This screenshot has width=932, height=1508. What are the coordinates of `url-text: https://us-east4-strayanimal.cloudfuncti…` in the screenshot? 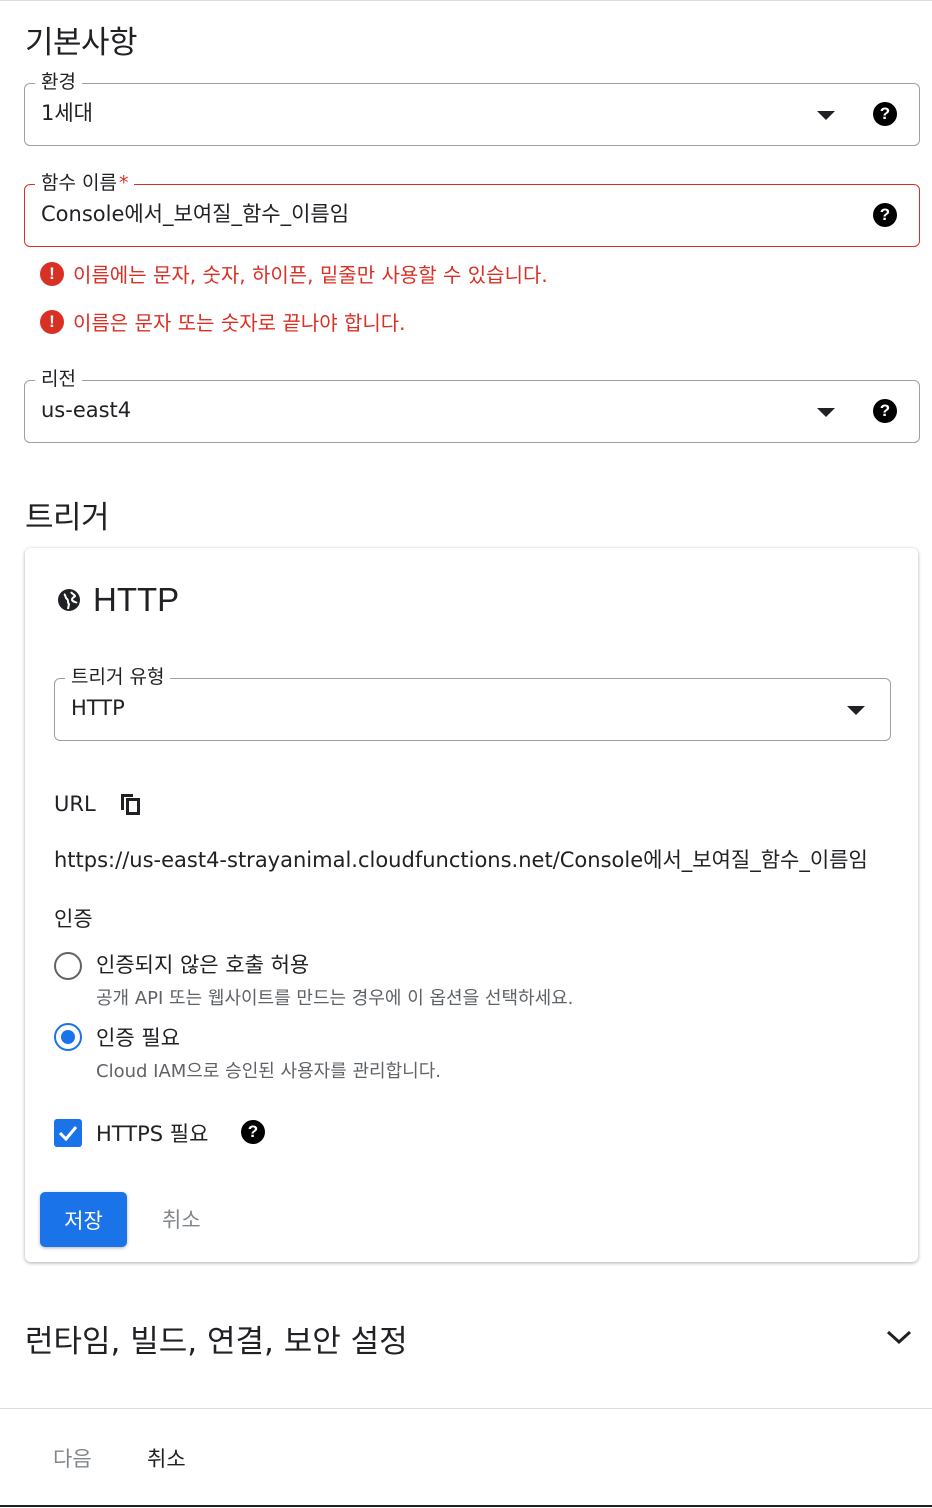 It's located at (461, 860).